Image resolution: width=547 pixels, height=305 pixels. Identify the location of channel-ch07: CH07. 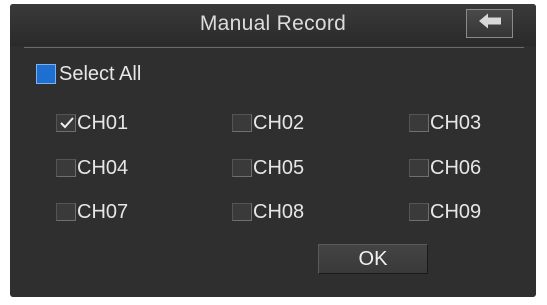
(92, 212).